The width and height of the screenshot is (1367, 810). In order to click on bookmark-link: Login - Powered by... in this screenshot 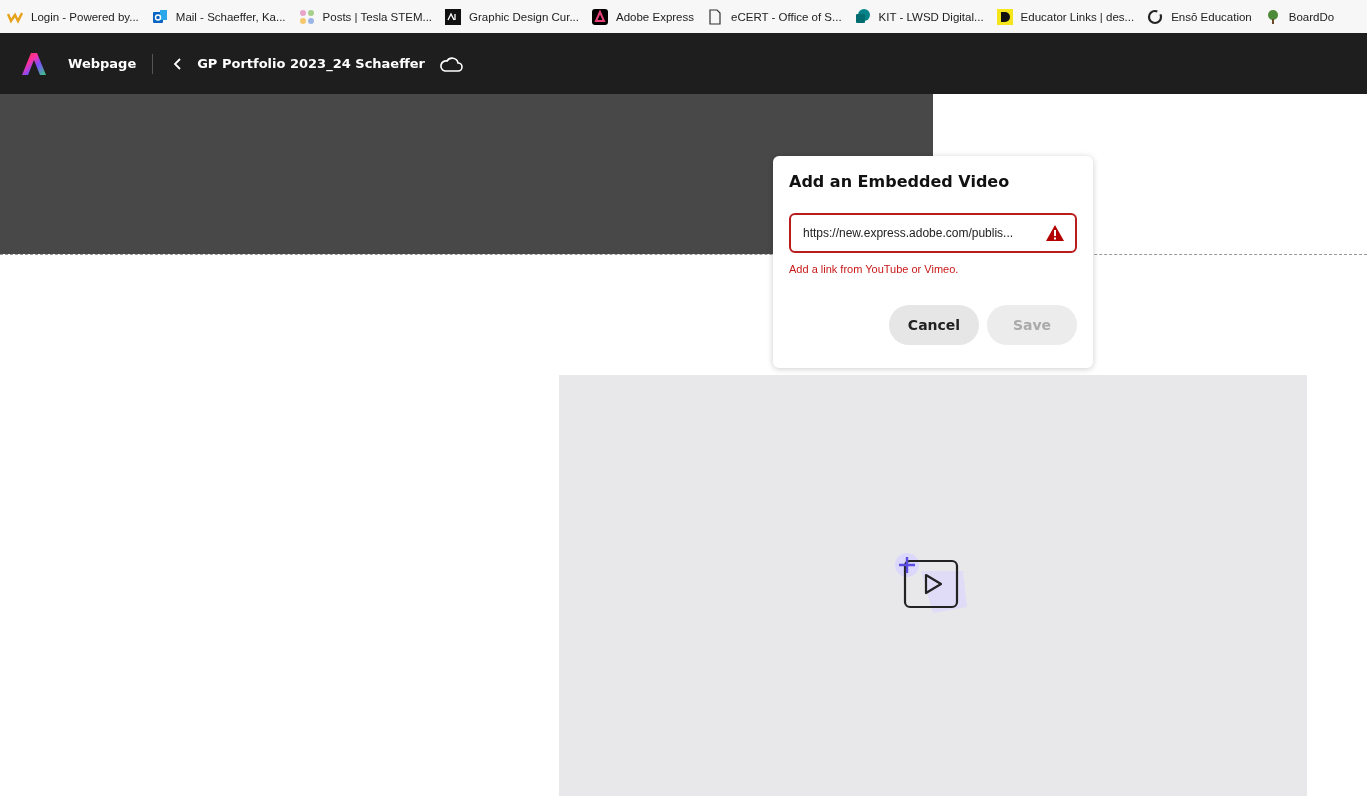, I will do `click(73, 16)`.